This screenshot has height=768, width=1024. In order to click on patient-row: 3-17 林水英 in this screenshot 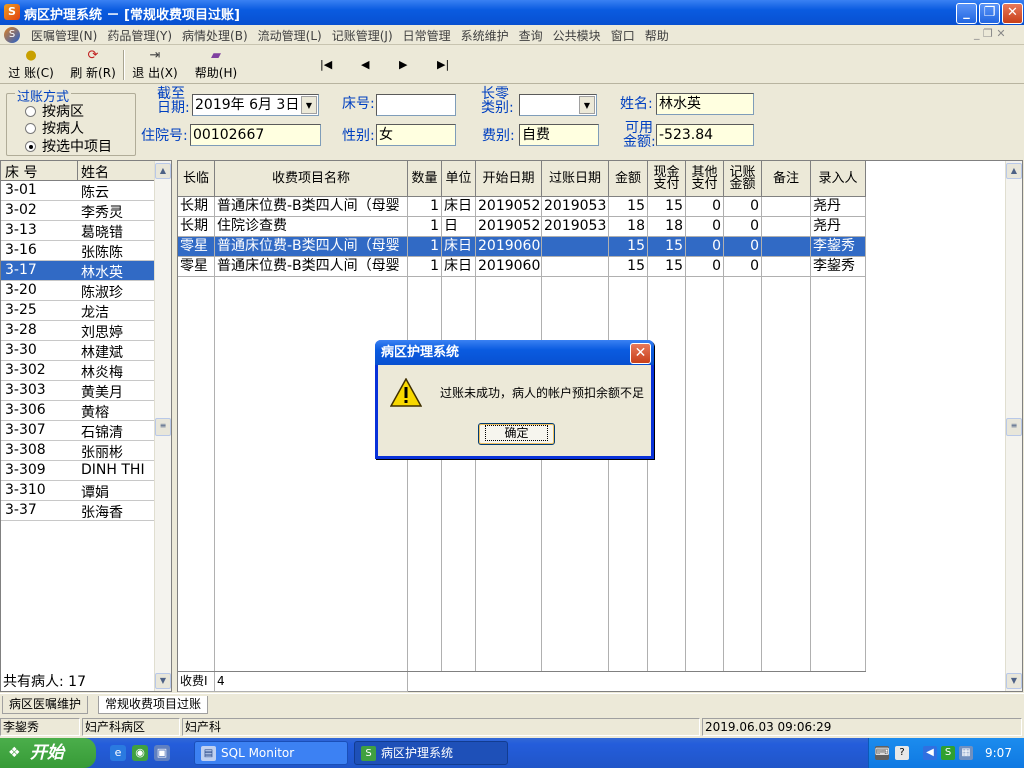, I will do `click(78, 271)`.